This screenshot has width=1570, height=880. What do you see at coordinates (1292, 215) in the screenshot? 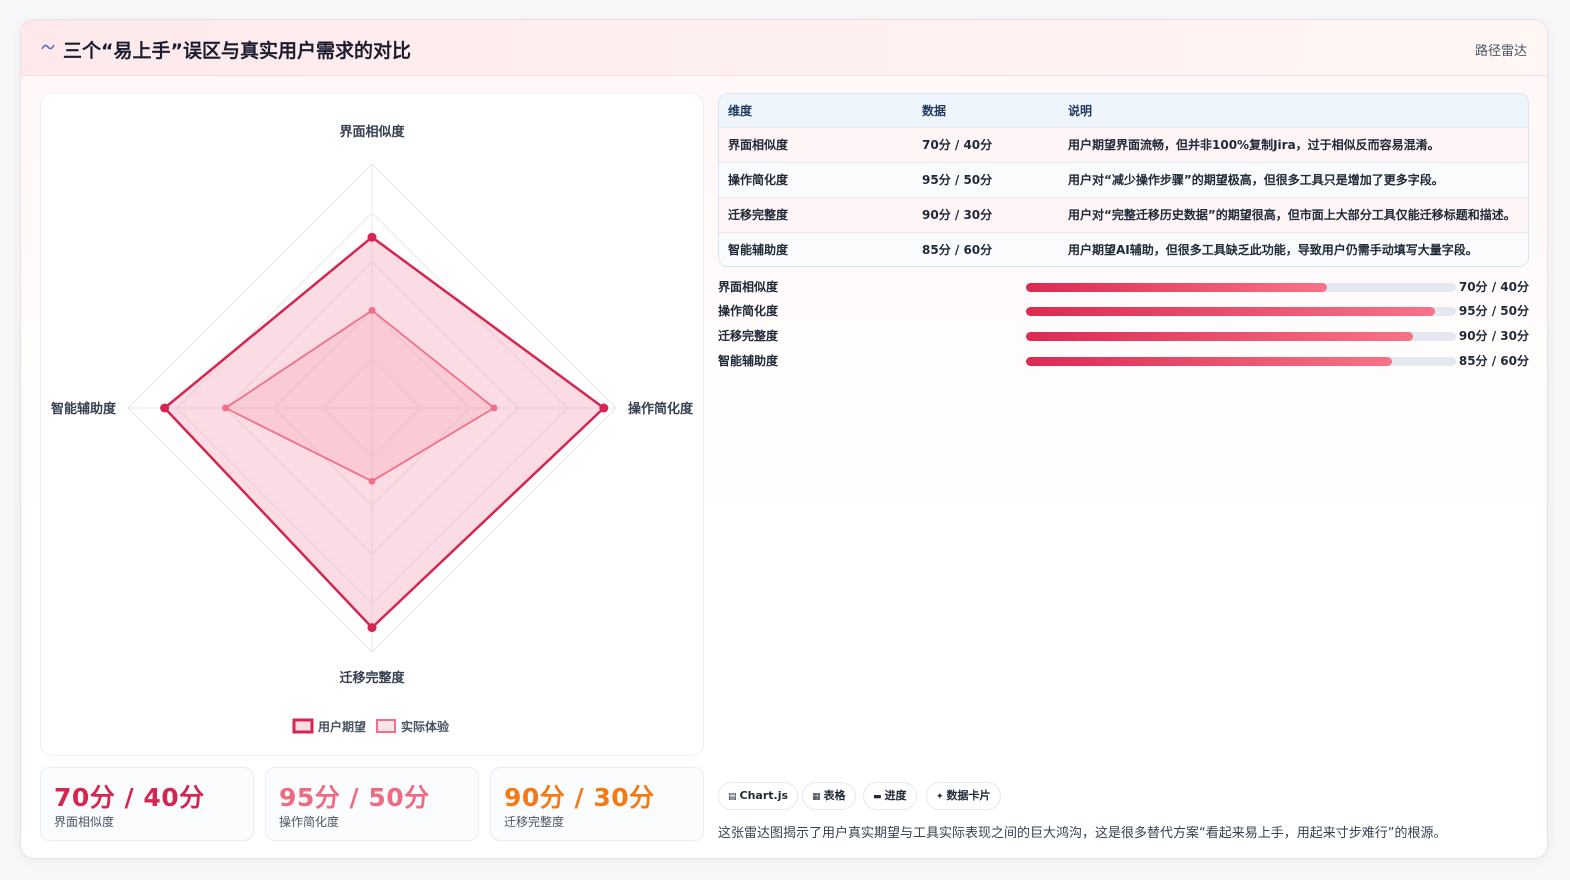
I see `table-cell: 用户对“完整迁移历史数据”的期望很高，但市面上大部分工具仅能迁移标题和描述。` at bounding box center [1292, 215].